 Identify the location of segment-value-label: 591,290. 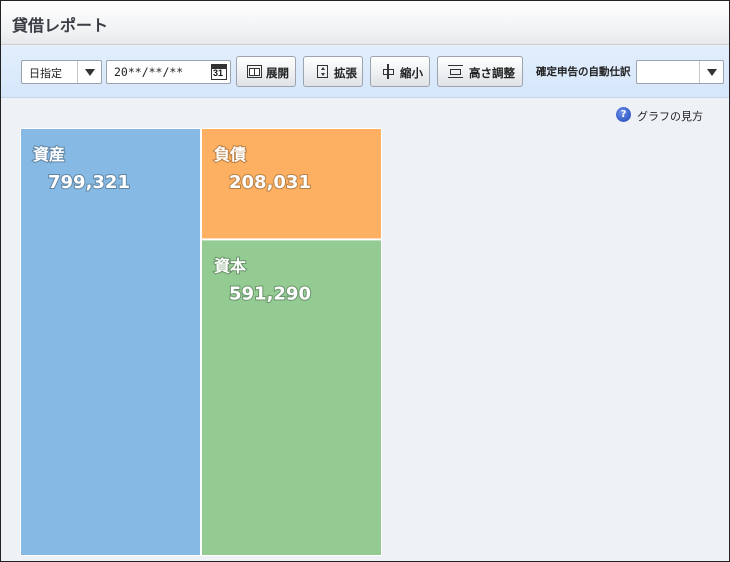
(270, 293).